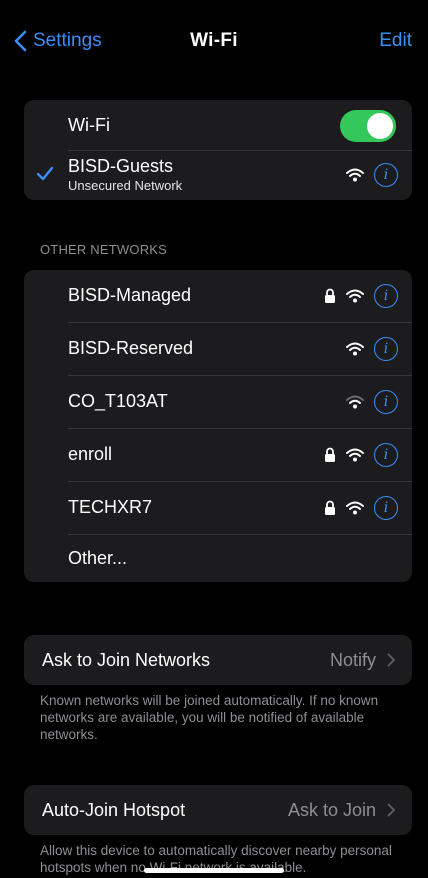  Describe the element at coordinates (355, 402) in the screenshot. I see `wifi-weak-signal-icon` at that location.